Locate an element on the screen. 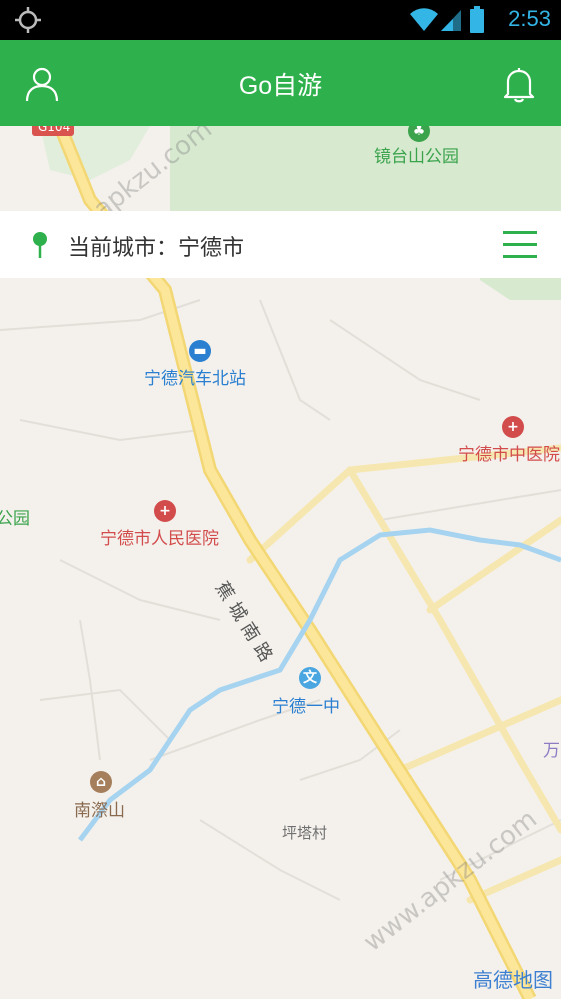  poi-bus-station: 宁德汽车北站 is located at coordinates (195, 376).